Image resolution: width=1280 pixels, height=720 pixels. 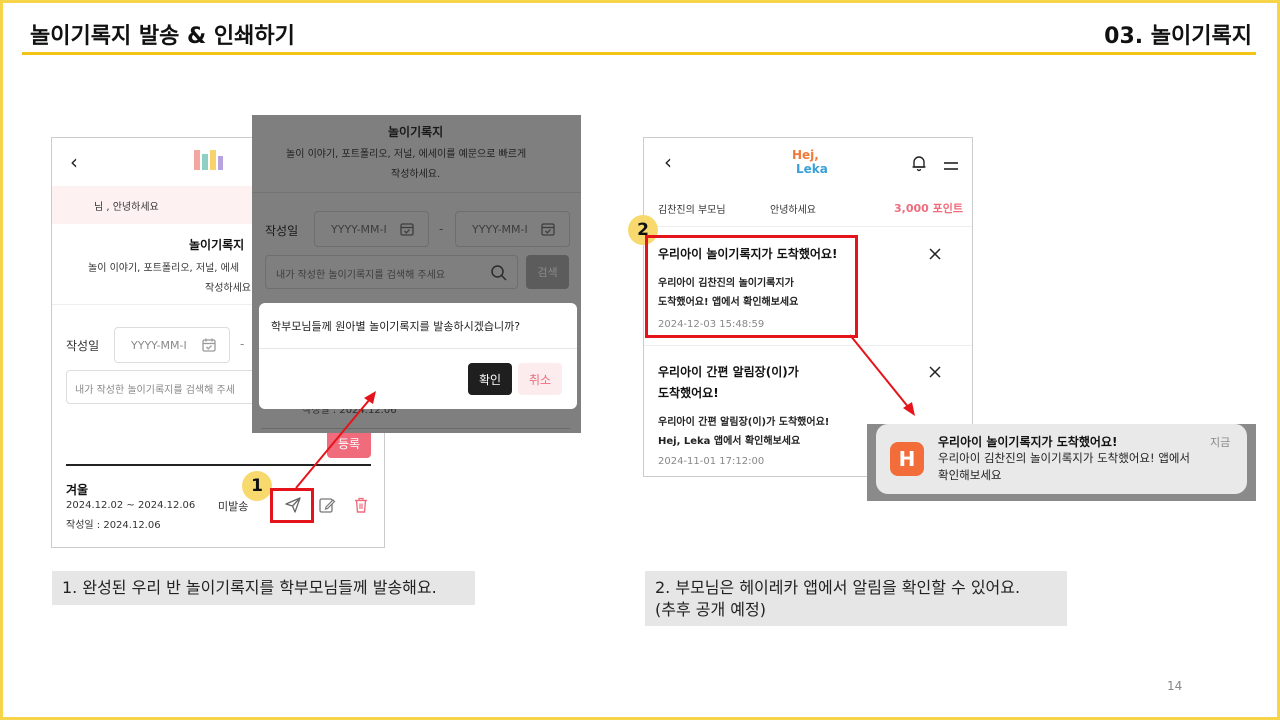 What do you see at coordinates (230, 288) in the screenshot?
I see `card-desc-2: 작성하세요.` at bounding box center [230, 288].